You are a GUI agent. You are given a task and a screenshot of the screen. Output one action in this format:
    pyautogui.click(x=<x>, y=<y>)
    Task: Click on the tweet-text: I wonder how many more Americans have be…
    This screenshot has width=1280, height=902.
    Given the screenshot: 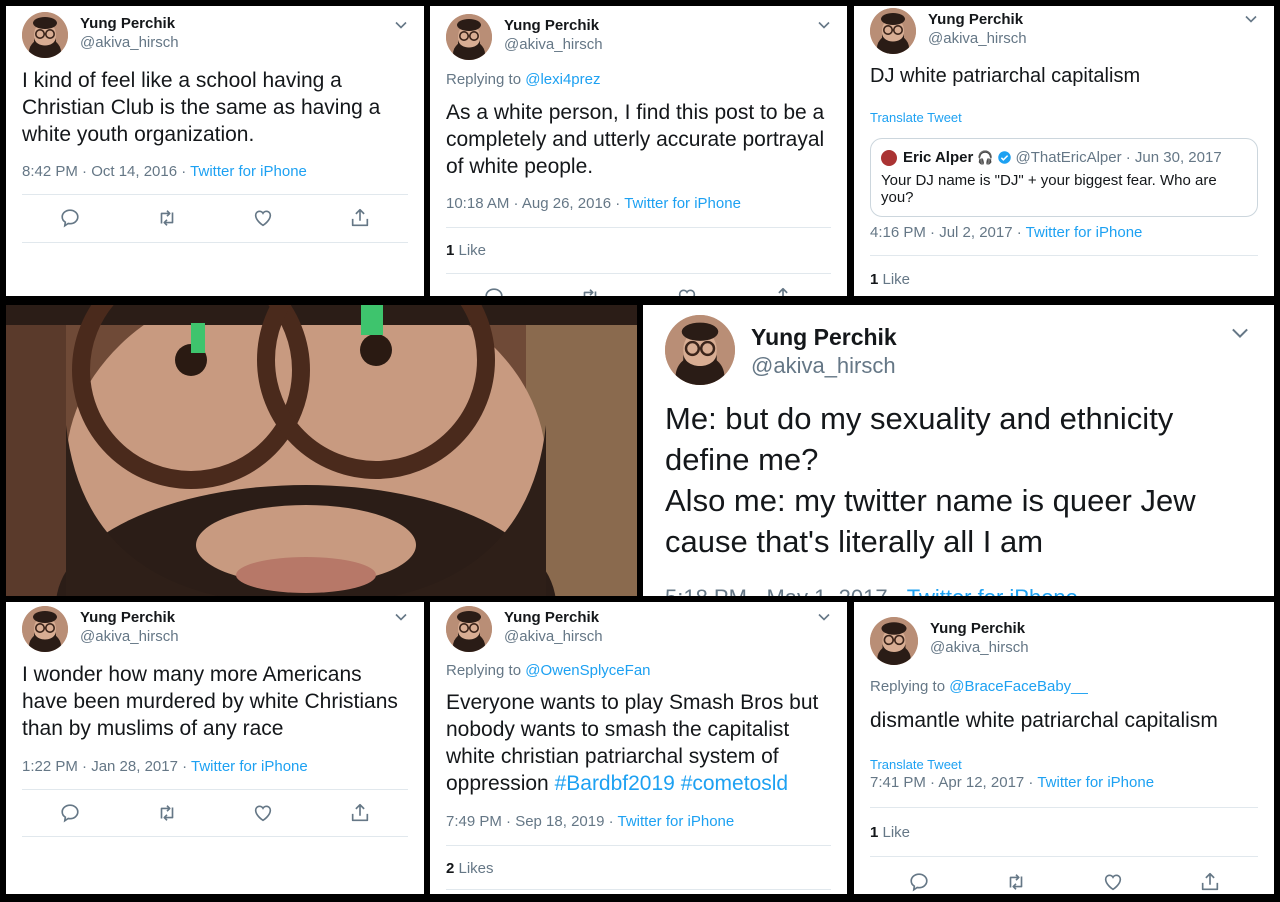 What is the action you would take?
    pyautogui.click(x=210, y=701)
    